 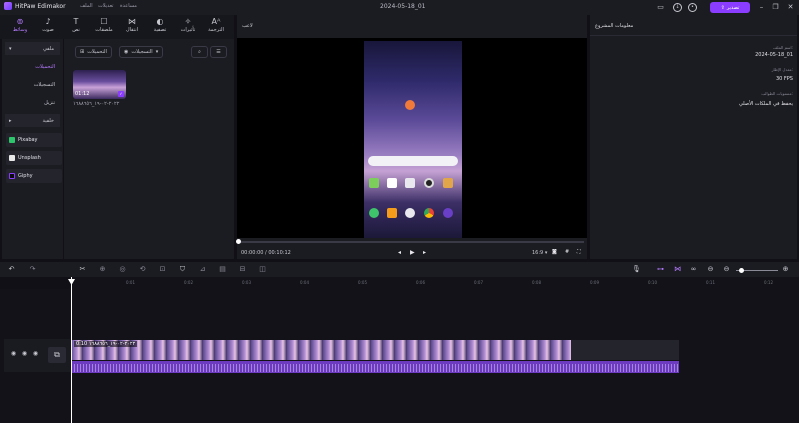 What do you see at coordinates (13, 353) in the screenshot?
I see `eye-icon: ◉` at bounding box center [13, 353].